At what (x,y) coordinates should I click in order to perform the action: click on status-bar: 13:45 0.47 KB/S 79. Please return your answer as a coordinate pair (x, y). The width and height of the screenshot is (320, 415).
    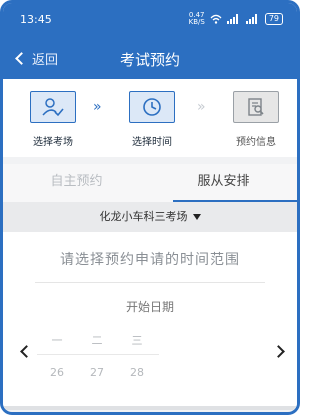
    Looking at the image, I should click on (150, 21).